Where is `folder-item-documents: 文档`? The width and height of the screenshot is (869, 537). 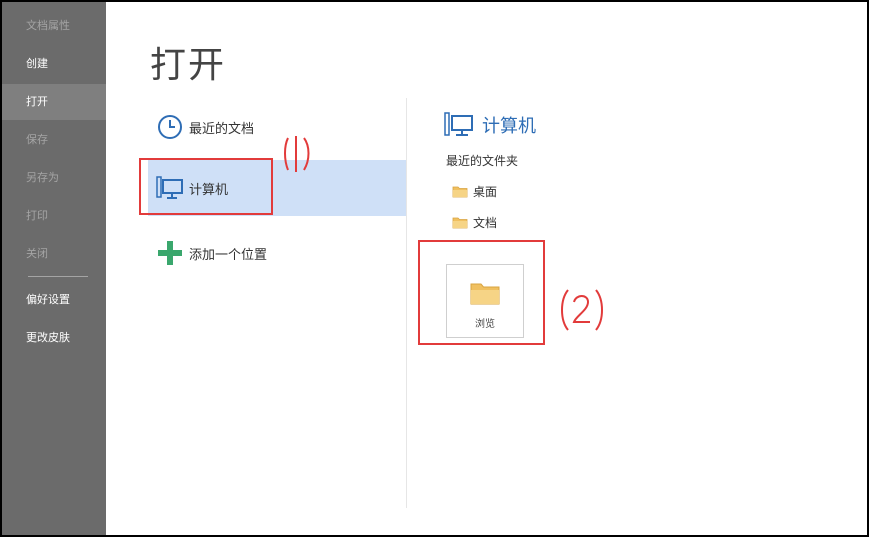 folder-item-documents: 文档 is located at coordinates (474, 222).